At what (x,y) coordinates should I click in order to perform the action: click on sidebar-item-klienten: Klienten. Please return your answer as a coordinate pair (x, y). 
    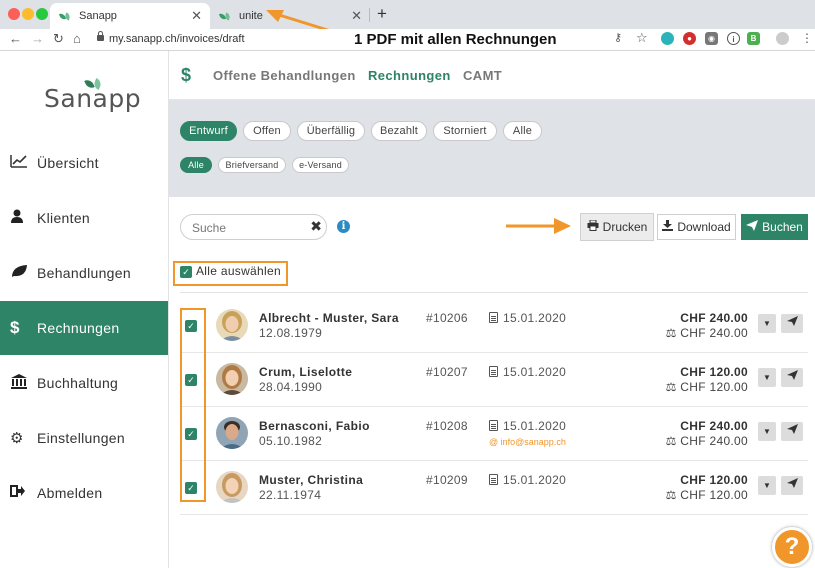
    Looking at the image, I should click on (84, 218).